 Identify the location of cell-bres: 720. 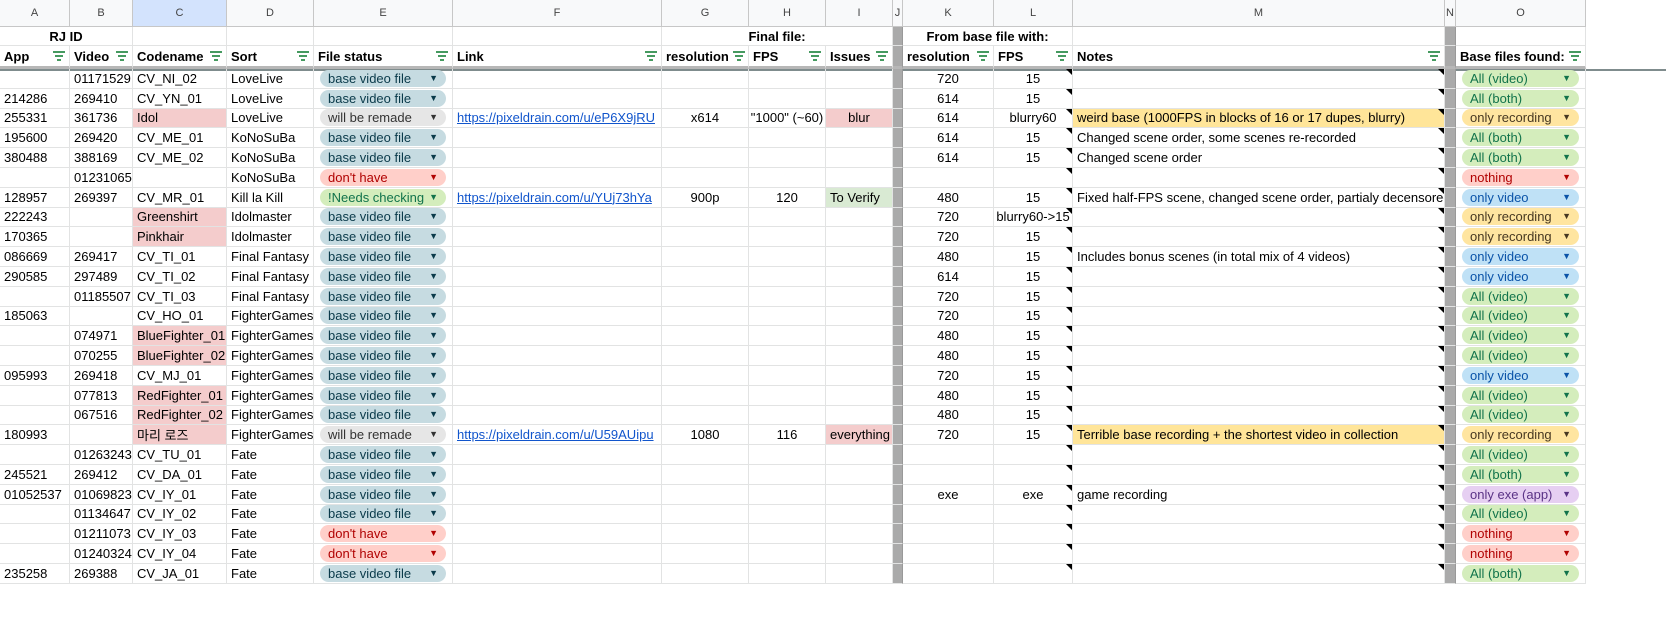
(948, 316).